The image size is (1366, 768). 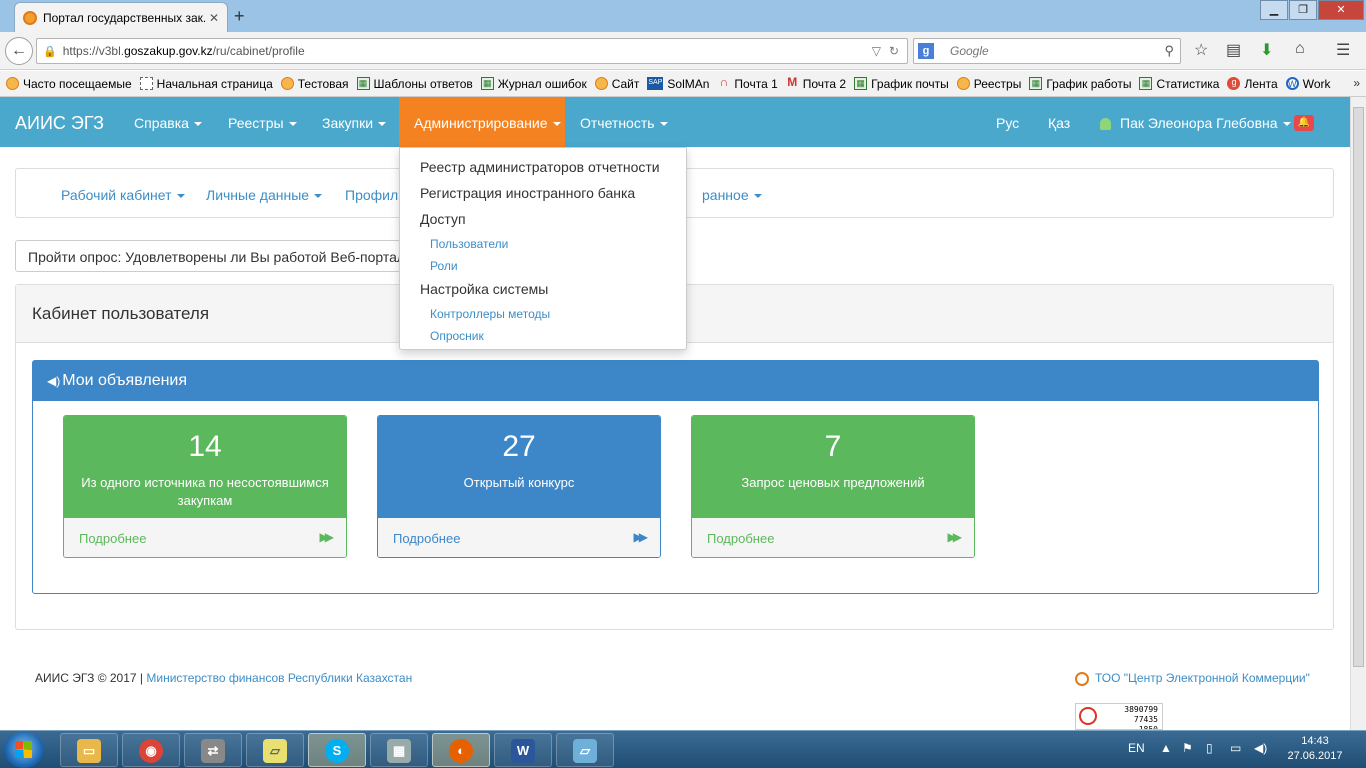 I want to click on menu-item-foreign-bank: Регистрация иностранного банка, so click(x=527, y=193).